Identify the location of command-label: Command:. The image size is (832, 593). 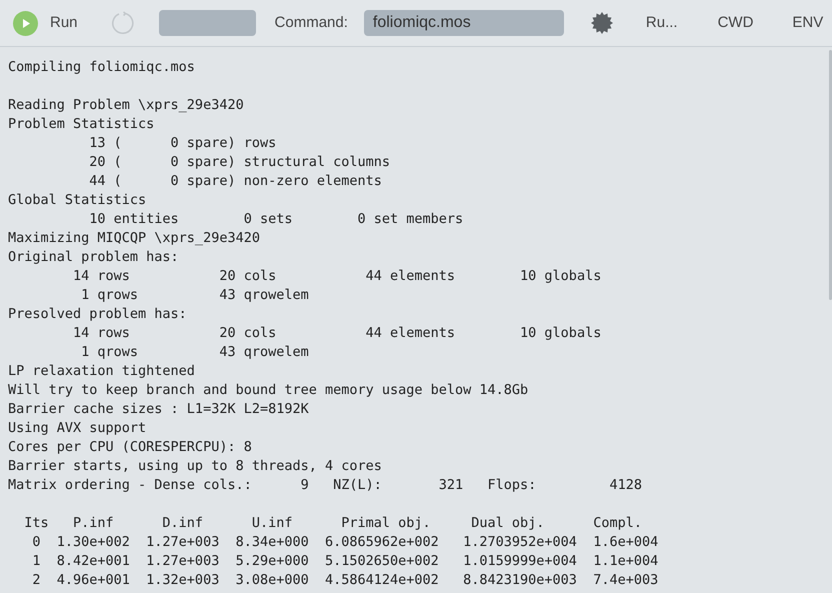
(311, 22).